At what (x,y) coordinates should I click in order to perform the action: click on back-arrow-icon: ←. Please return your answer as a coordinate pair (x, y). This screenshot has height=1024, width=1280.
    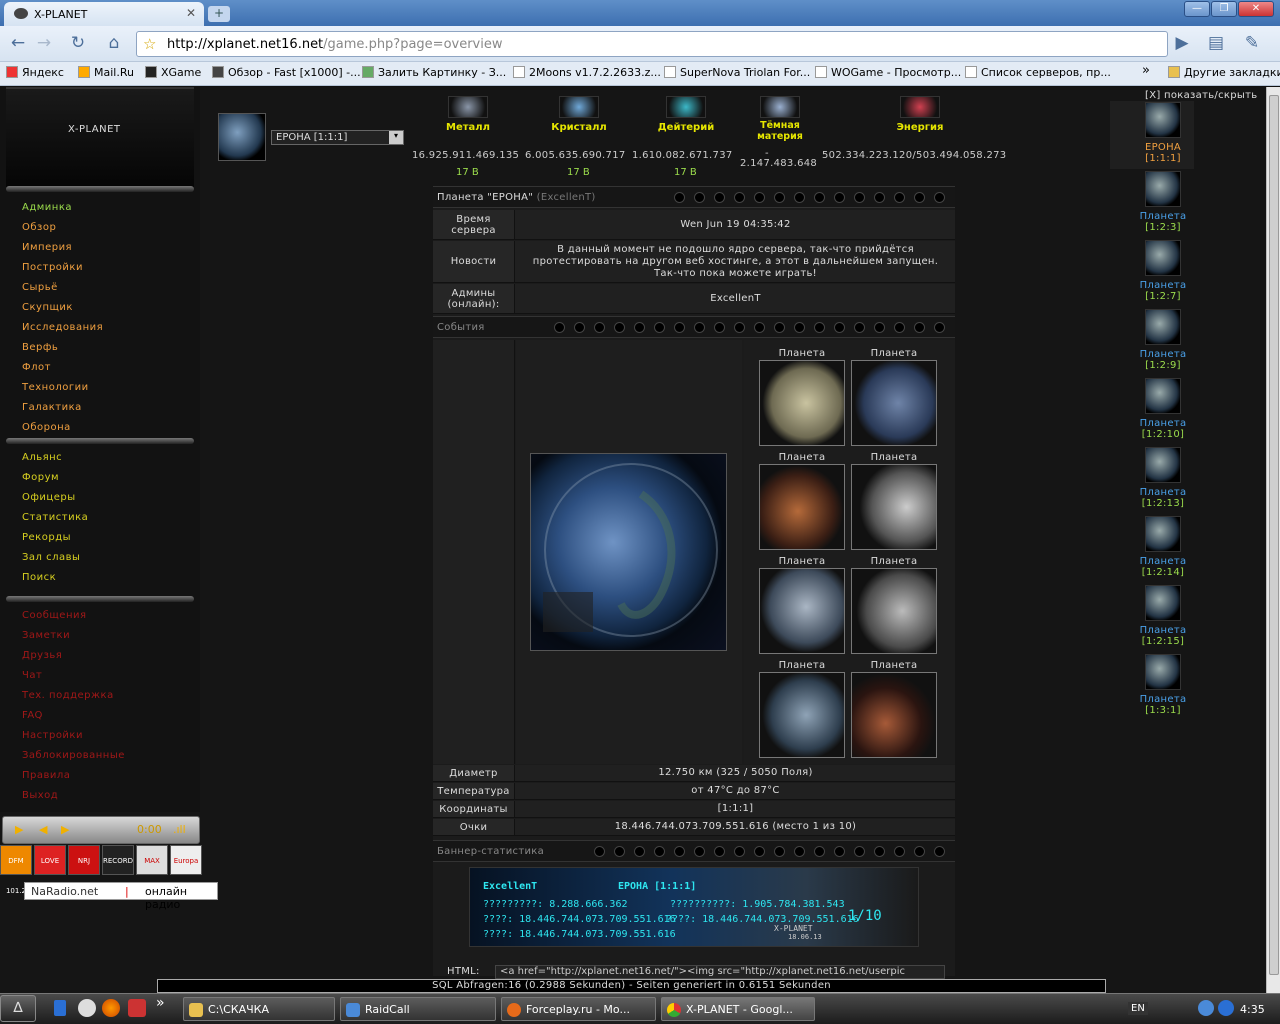
    Looking at the image, I should click on (18, 44).